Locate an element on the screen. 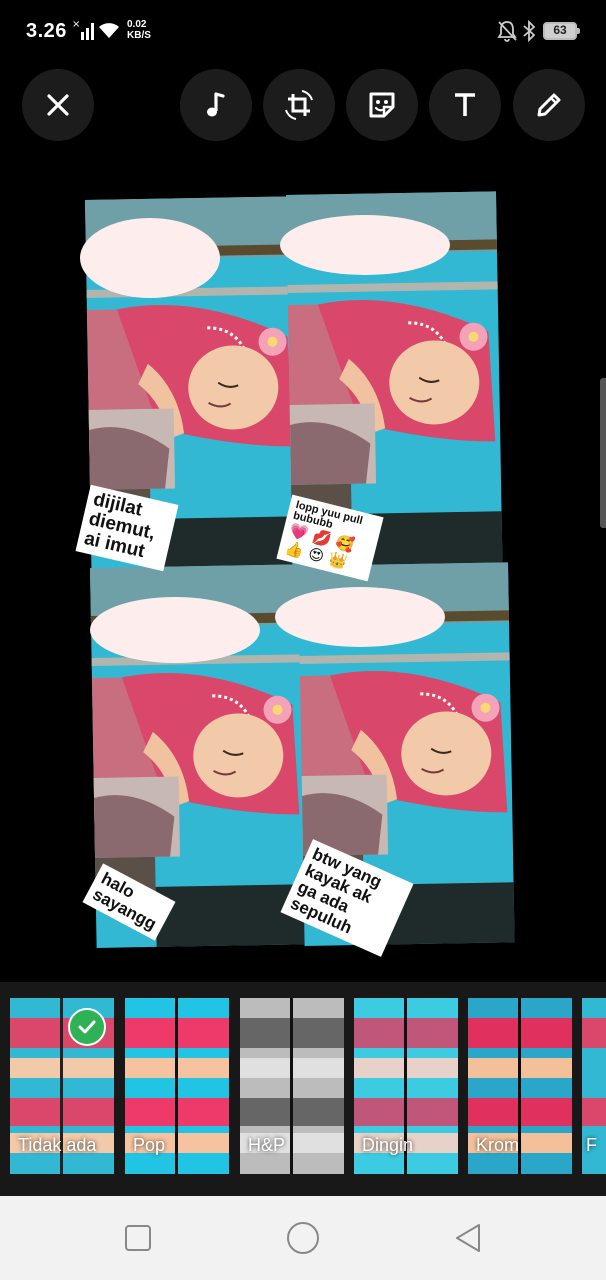  filter-dingin: Dingin is located at coordinates (406, 1086).